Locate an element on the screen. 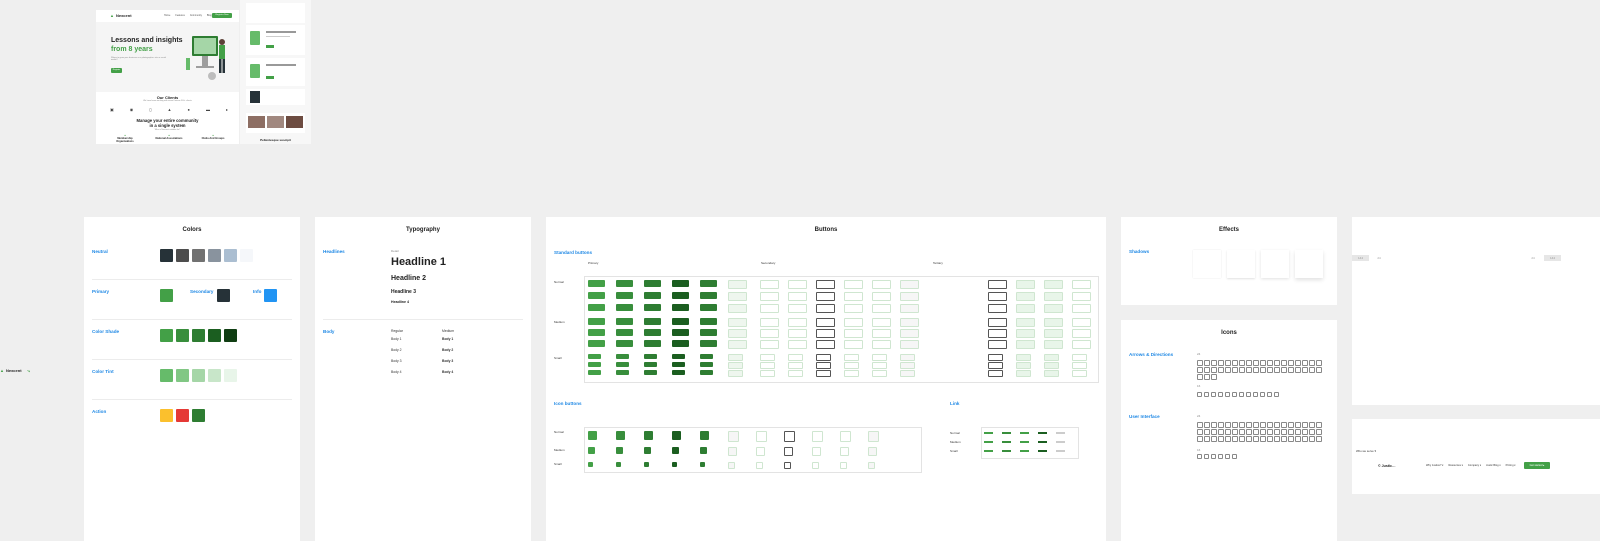 The image size is (1600, 541). serve-dropdown: Who we serve ▾ is located at coordinates (1366, 451).